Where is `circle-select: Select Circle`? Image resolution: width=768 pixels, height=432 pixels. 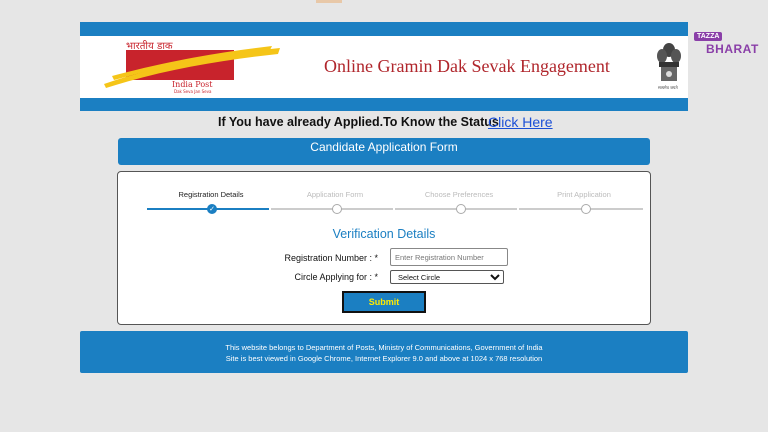 circle-select: Select Circle is located at coordinates (447, 277).